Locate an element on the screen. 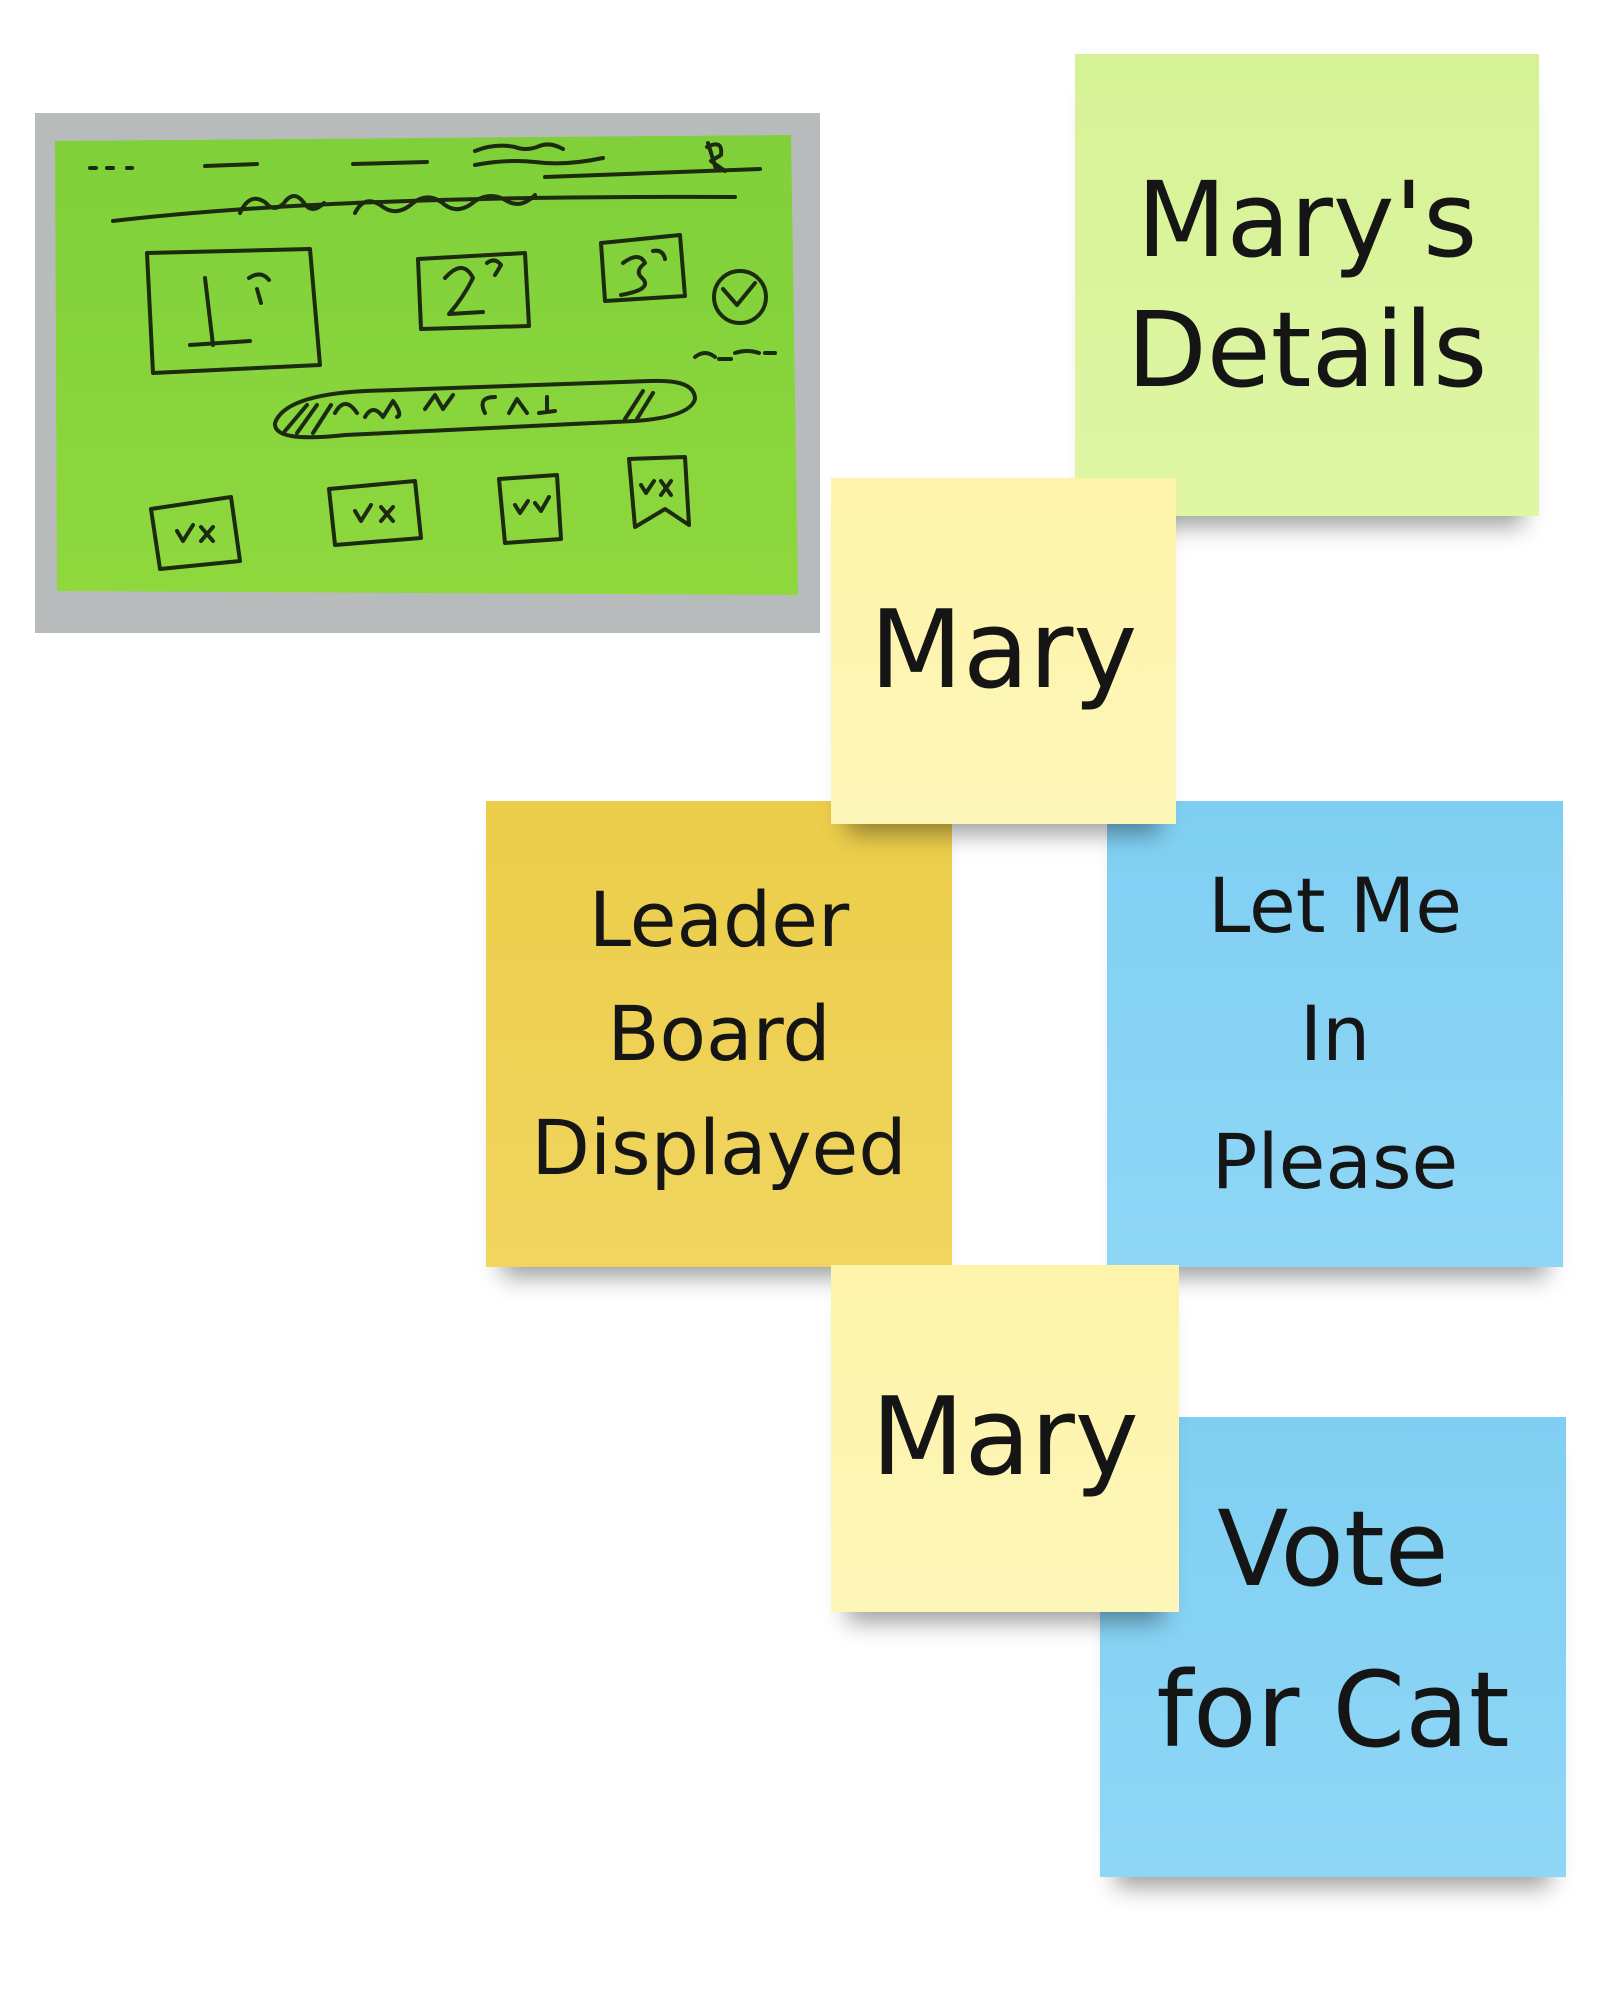 This screenshot has width=1621, height=1999. sticky-note-leader-board: Leader Board Displayed is located at coordinates (719, 1034).